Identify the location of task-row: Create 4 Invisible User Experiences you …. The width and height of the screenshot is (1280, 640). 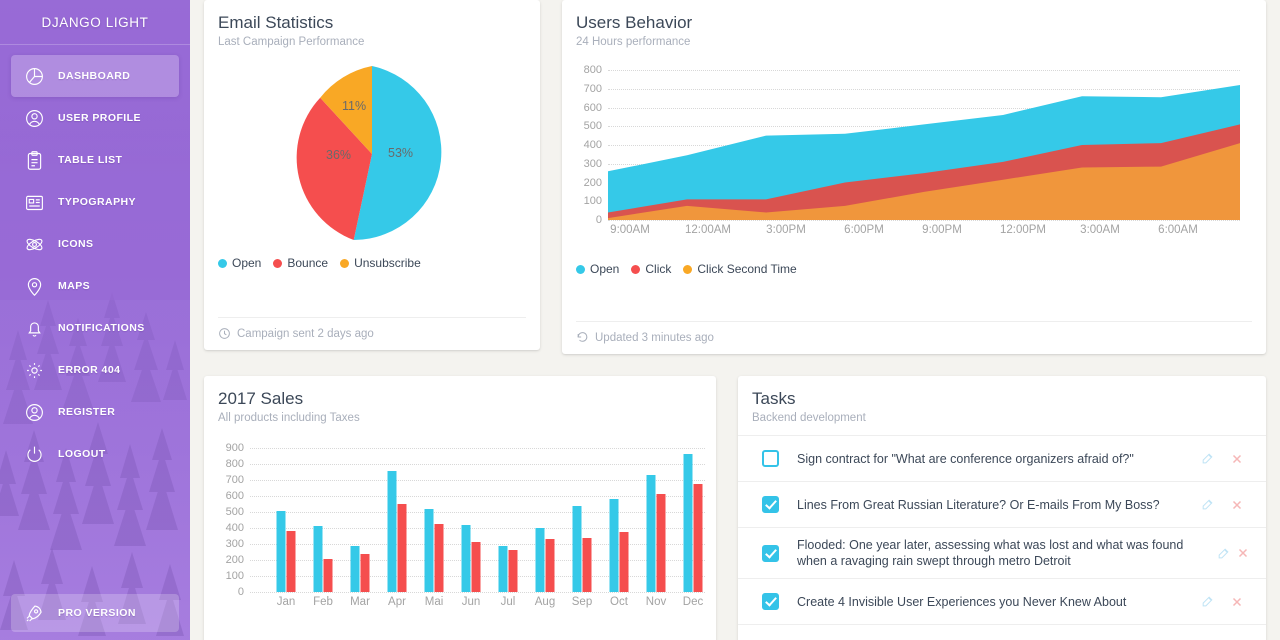
(1002, 601).